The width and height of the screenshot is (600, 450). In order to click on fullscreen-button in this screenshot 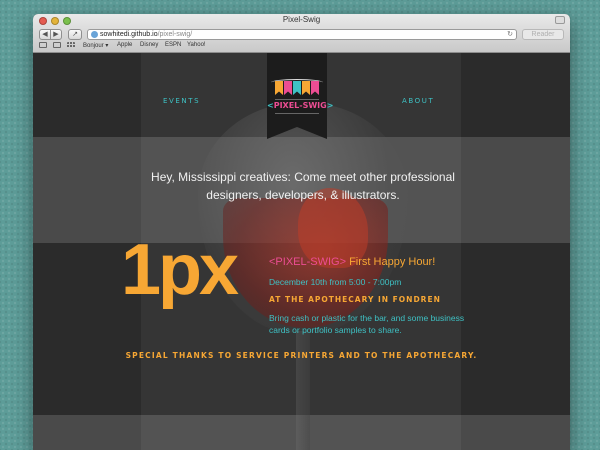, I will do `click(560, 20)`.